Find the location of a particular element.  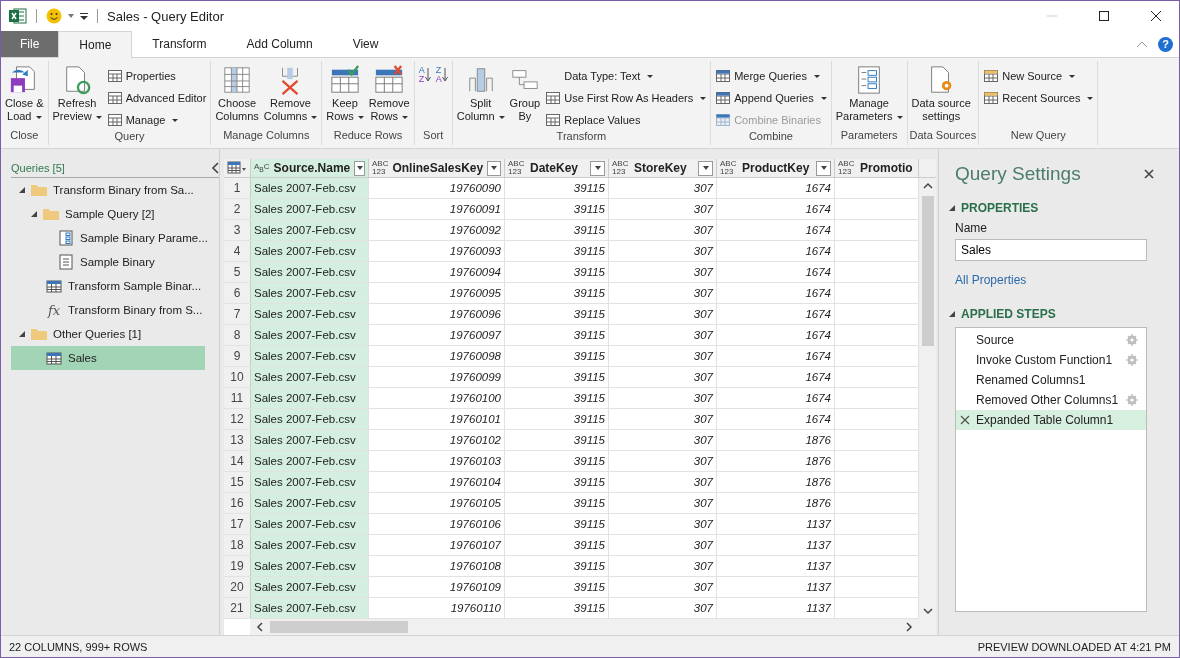

ribbon-button: Recent Sources is located at coordinates (1038, 98).